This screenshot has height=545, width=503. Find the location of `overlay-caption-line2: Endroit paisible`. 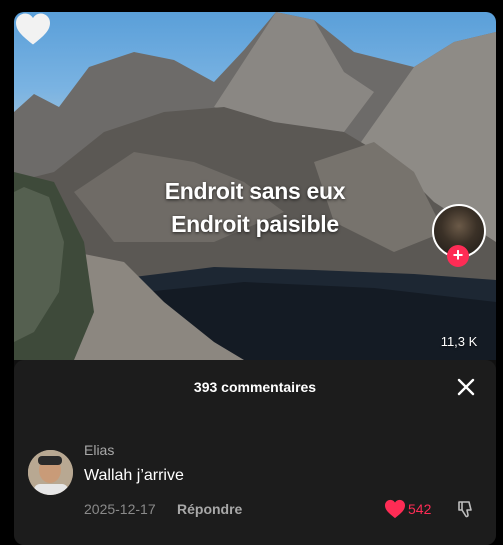

overlay-caption-line2: Endroit paisible is located at coordinates (255, 224).